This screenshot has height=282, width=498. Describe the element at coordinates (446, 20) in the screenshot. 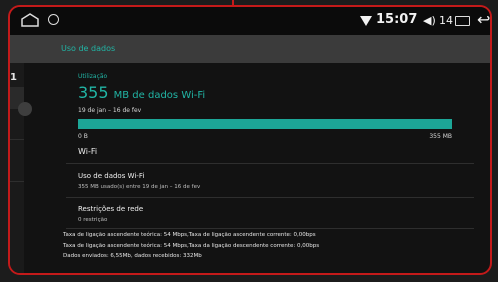

I see `volume-level: 14` at that location.